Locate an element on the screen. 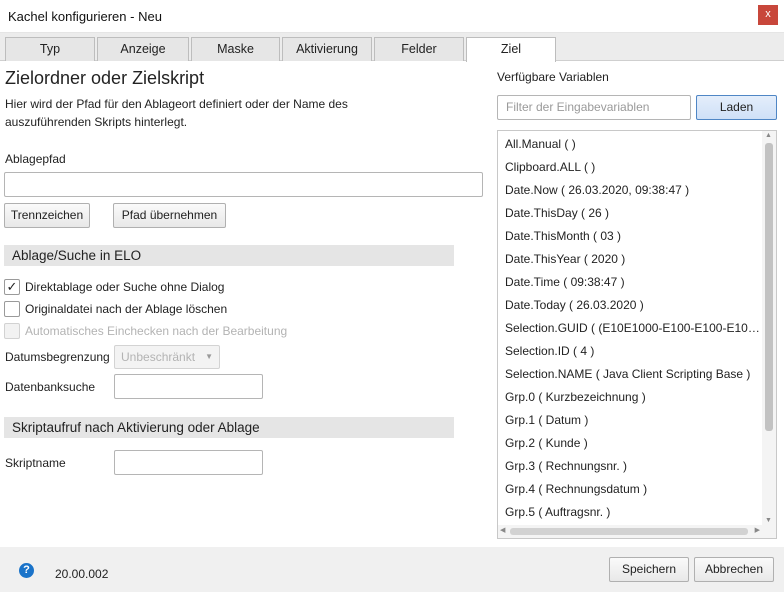 Image resolution: width=784 pixels, height=592 pixels. window-title: Kachel konfigurieren - Neu is located at coordinates (85, 16).